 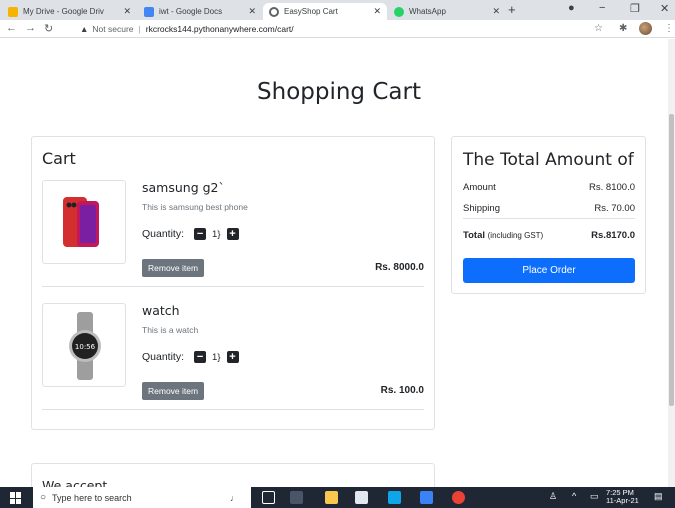 What do you see at coordinates (191, 11) in the screenshot?
I see `tab-label: iwt - Google Docs` at bounding box center [191, 11].